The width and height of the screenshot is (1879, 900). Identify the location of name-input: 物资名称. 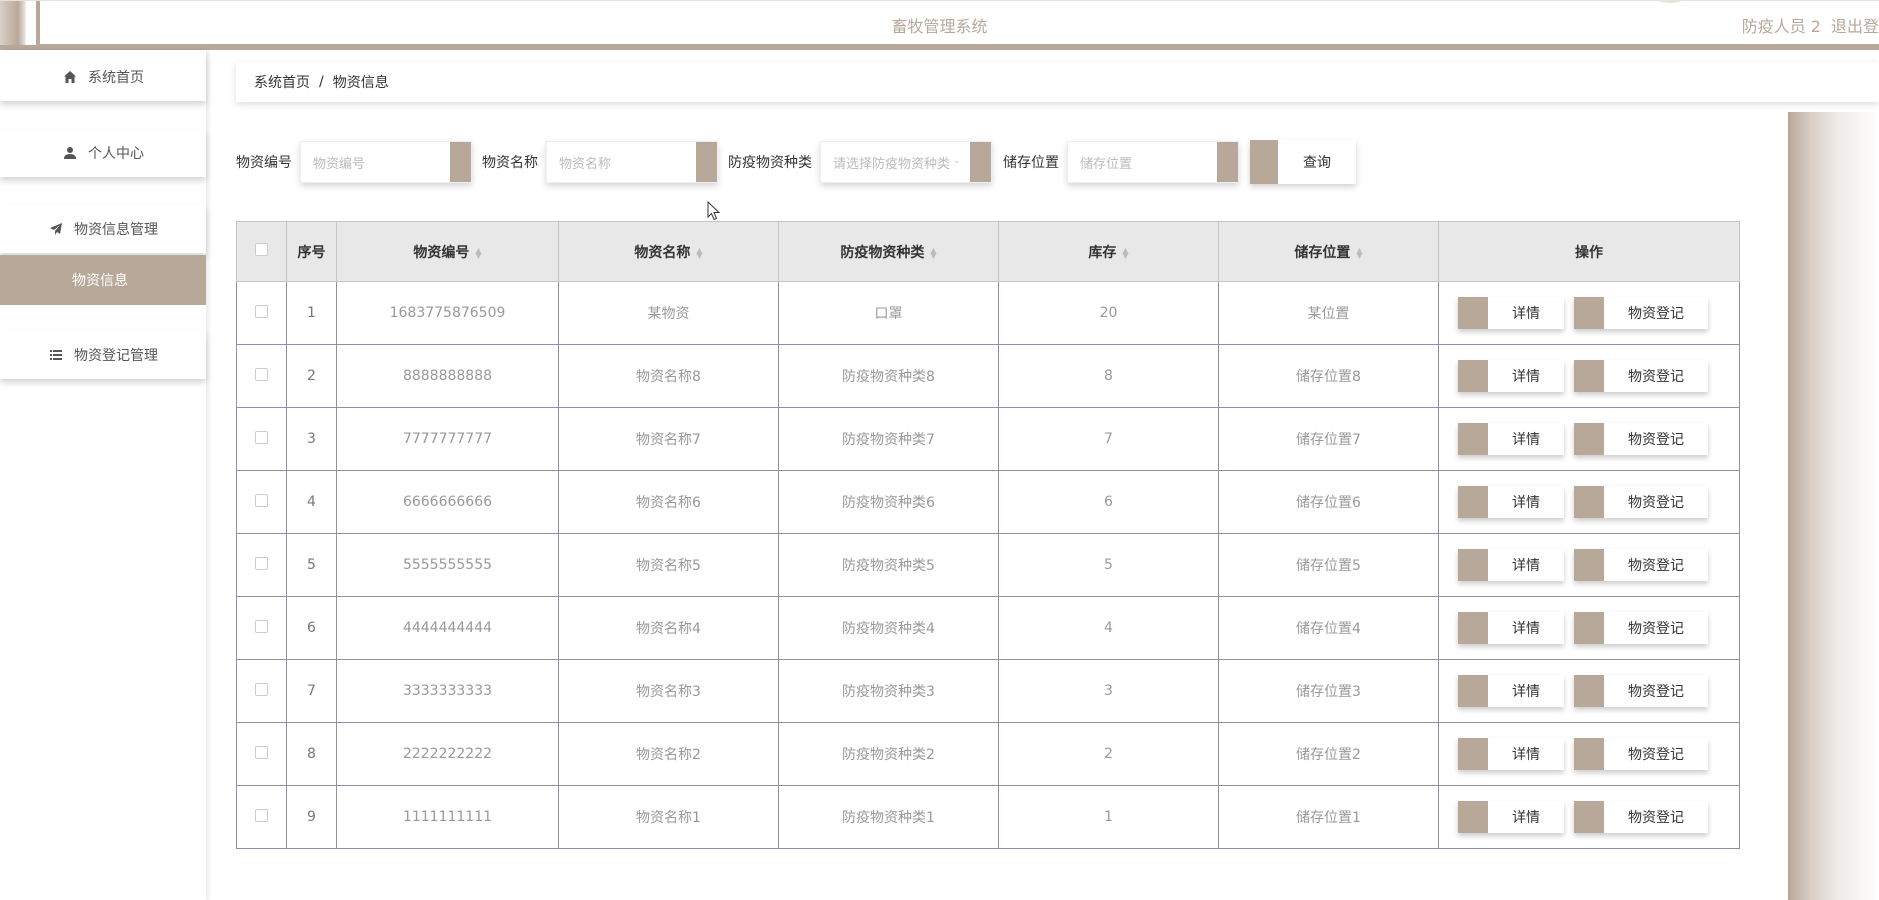
(632, 162).